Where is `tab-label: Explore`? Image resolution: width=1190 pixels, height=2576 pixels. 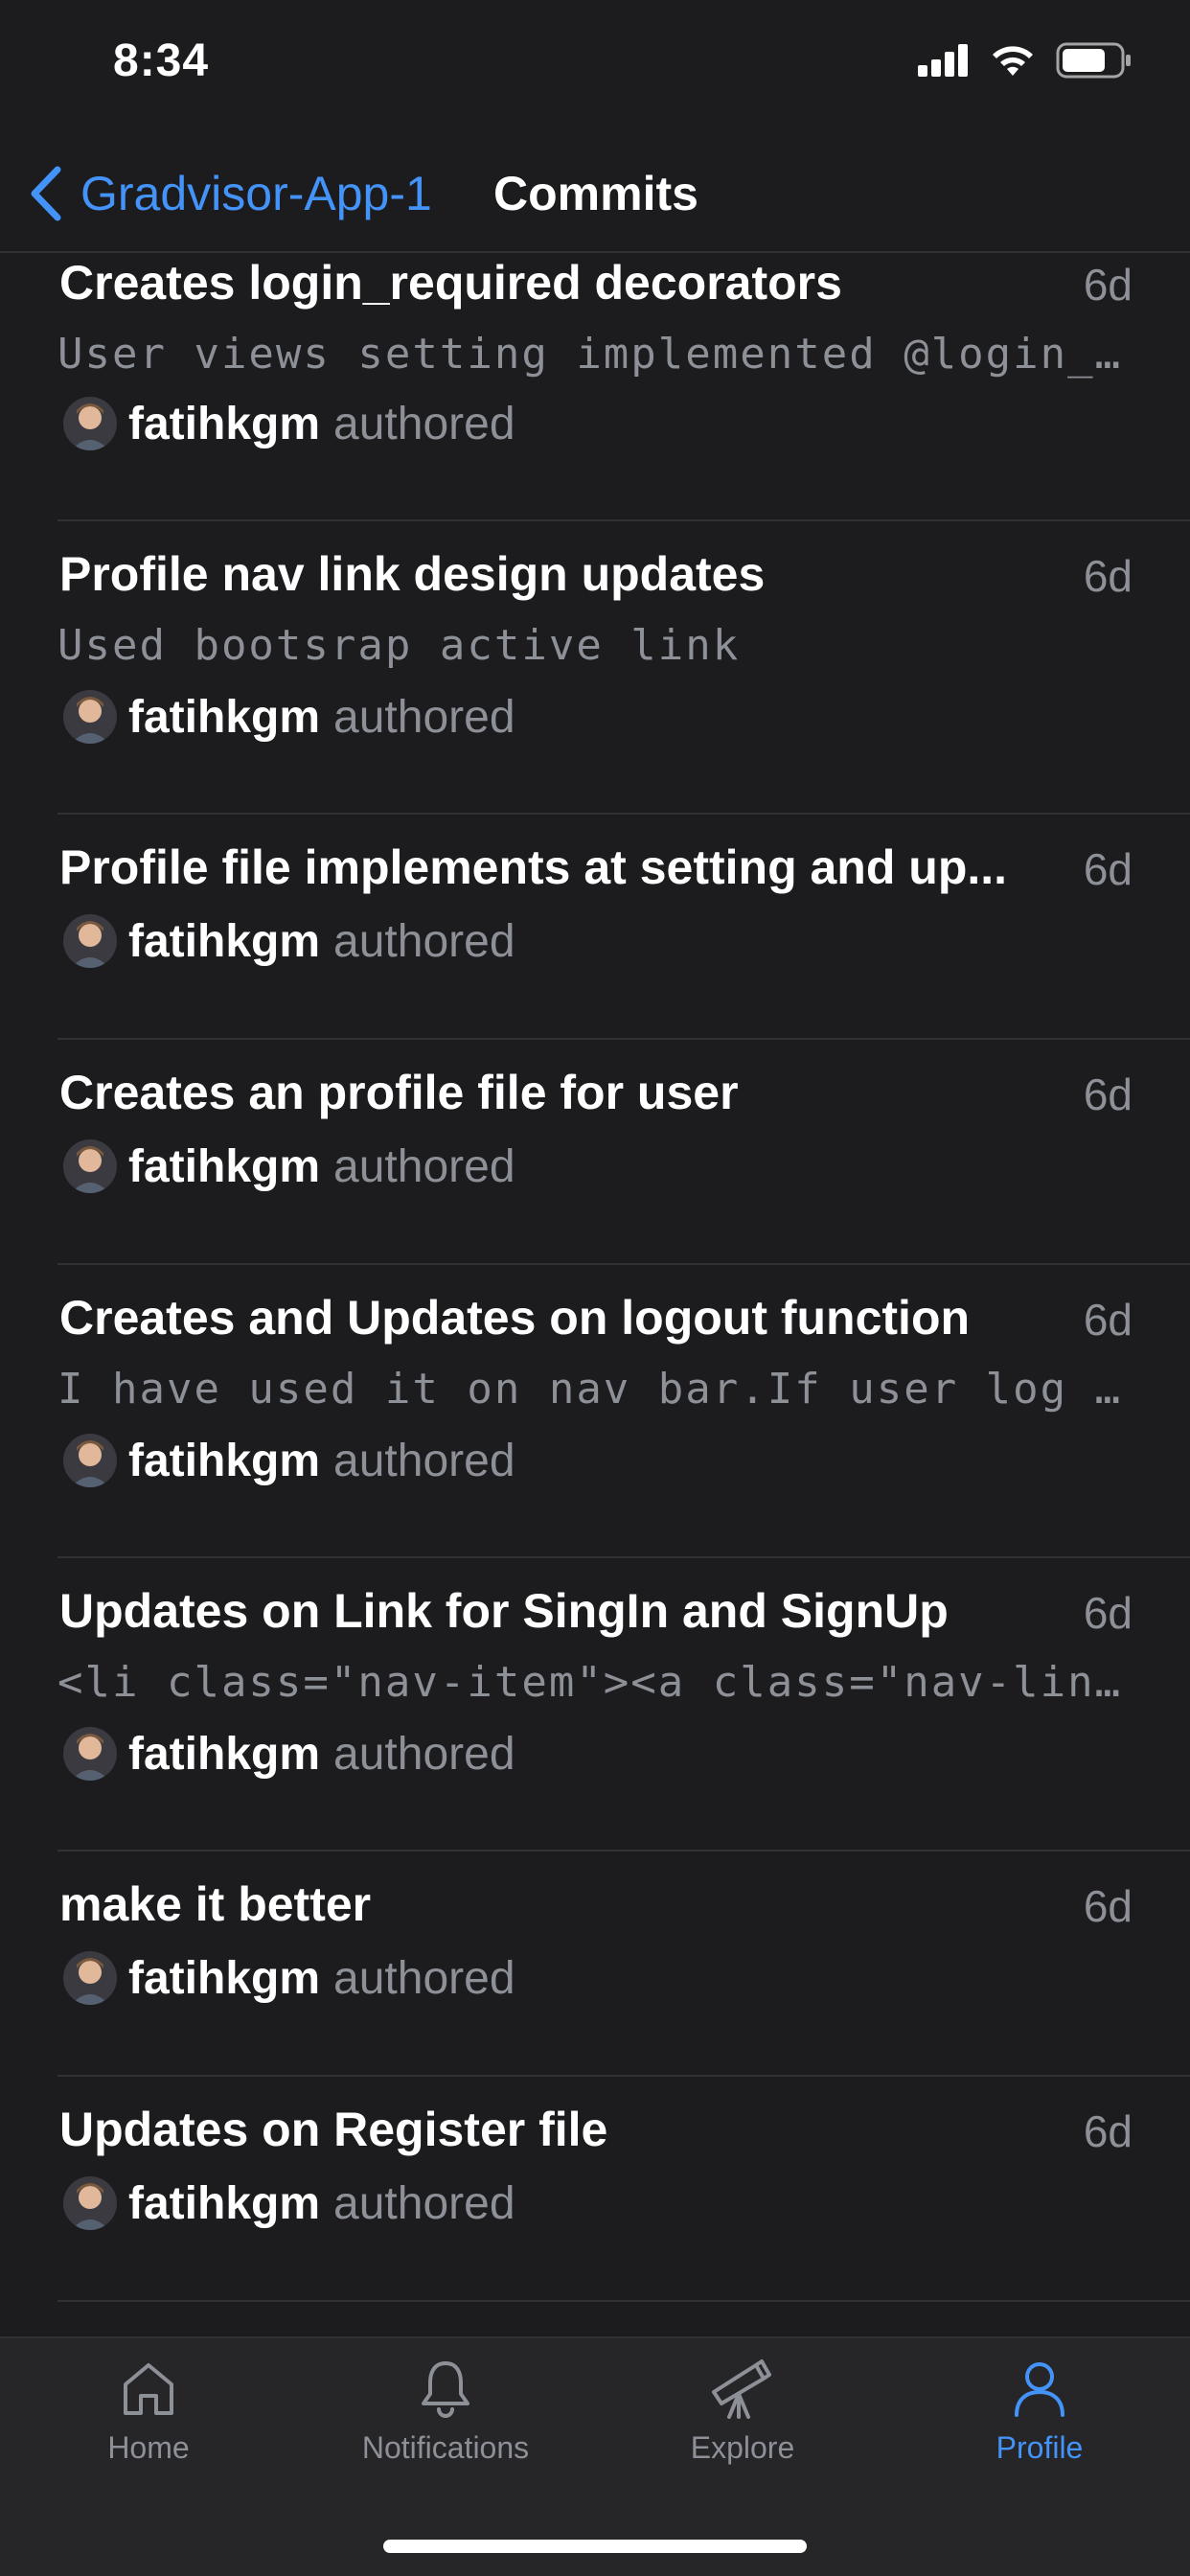 tab-label: Explore is located at coordinates (743, 2447).